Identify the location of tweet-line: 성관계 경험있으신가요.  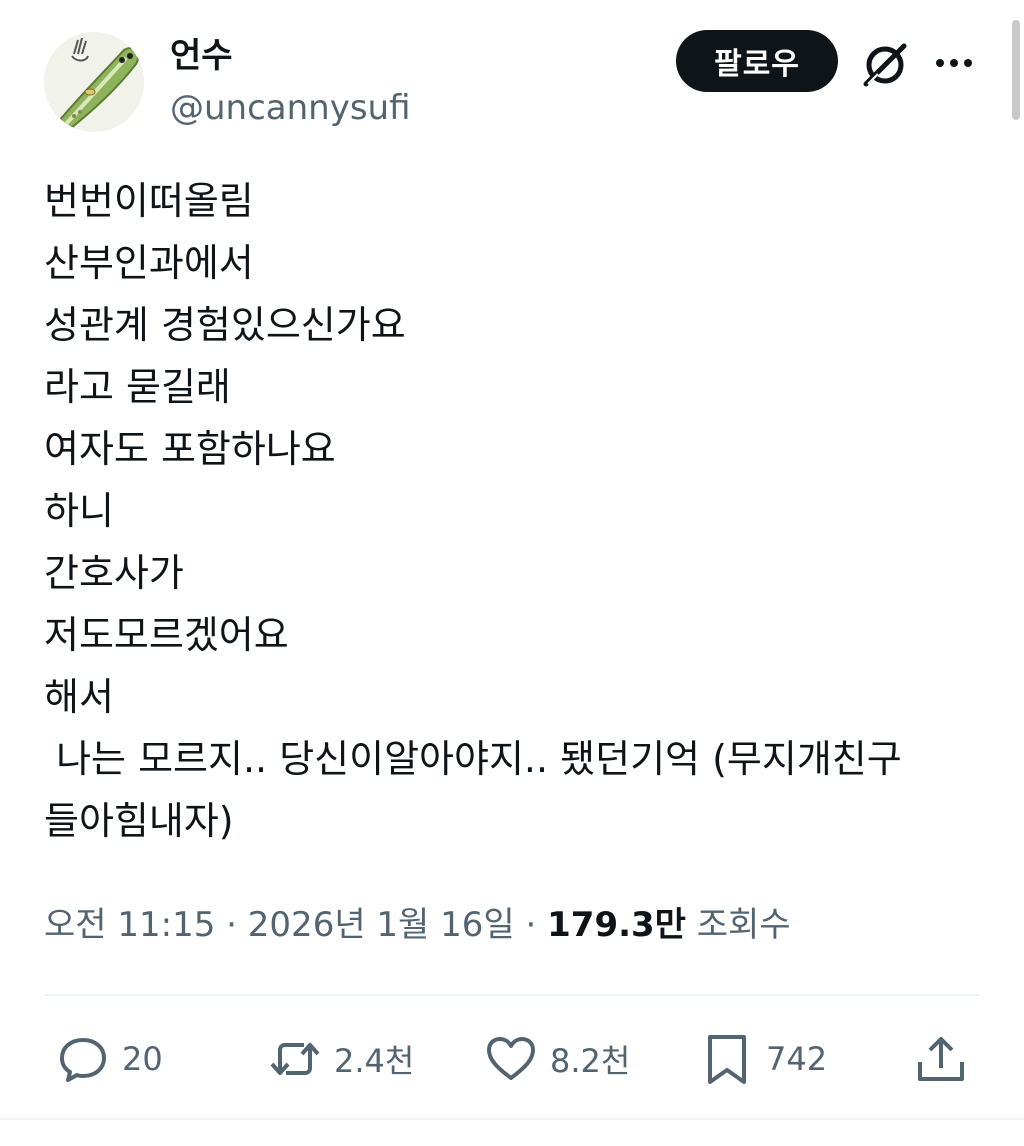
(225, 325).